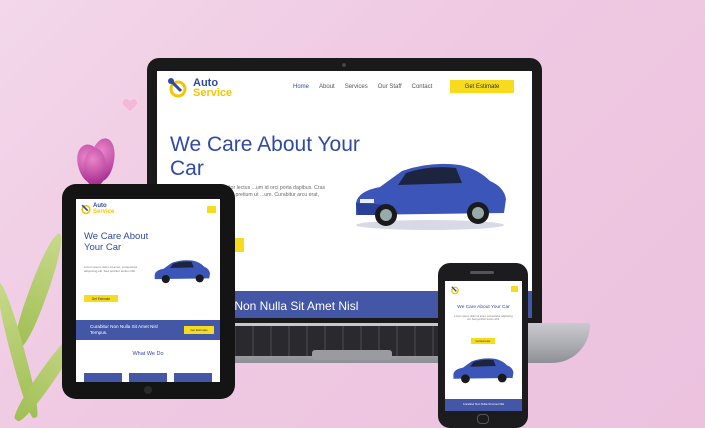 Image resolution: width=705 pixels, height=428 pixels. I want to click on tablet-estimate-label: Get Estimate, so click(101, 298).